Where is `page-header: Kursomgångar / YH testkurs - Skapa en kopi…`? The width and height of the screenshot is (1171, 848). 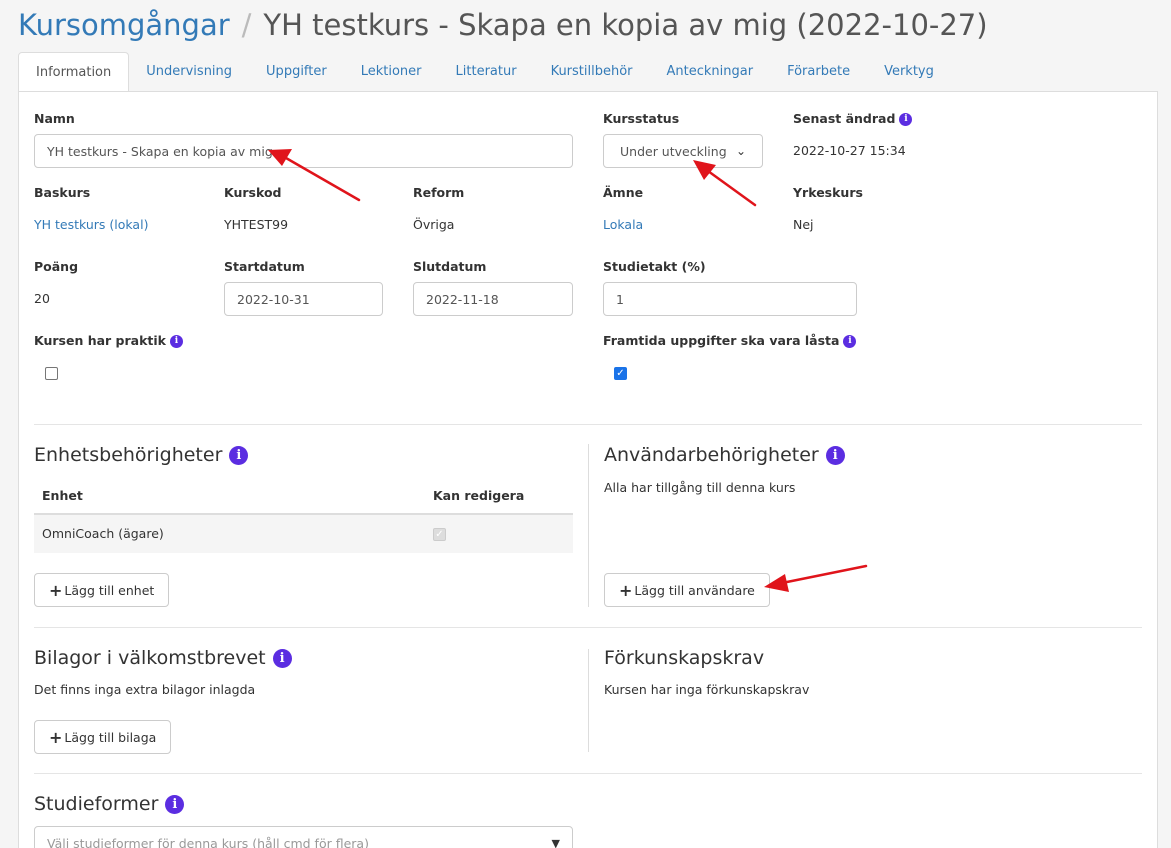 page-header: Kursomgångar / YH testkurs - Skapa en kopi… is located at coordinates (503, 25).